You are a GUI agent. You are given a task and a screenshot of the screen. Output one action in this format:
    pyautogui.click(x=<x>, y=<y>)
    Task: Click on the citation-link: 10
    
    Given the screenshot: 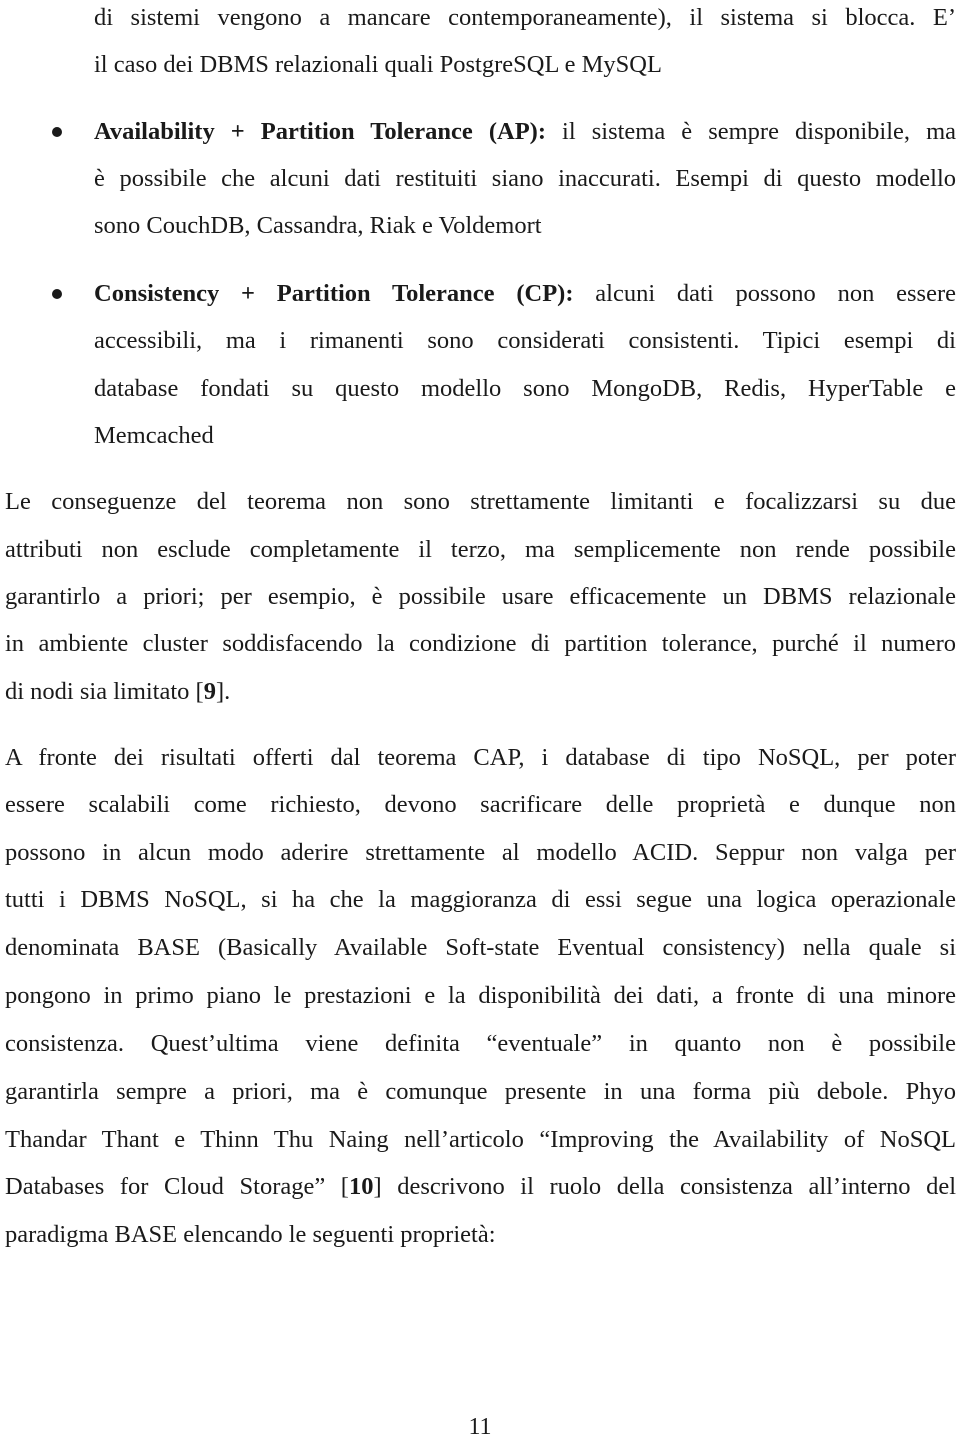 What is the action you would take?
    pyautogui.click(x=361, y=1186)
    